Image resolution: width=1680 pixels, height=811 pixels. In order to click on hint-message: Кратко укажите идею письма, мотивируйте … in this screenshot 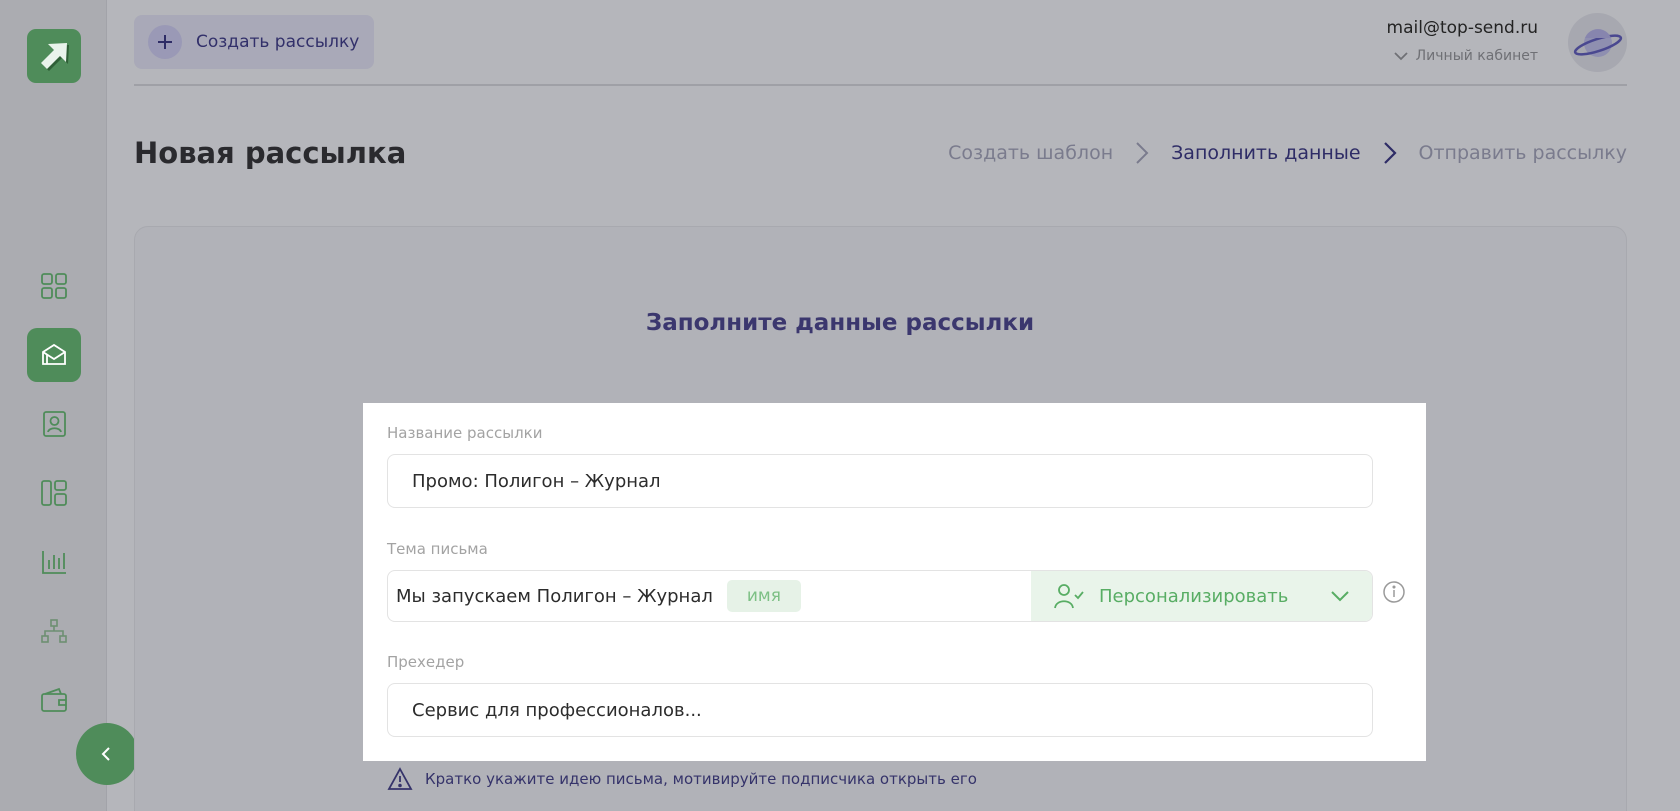, I will do `click(682, 779)`.